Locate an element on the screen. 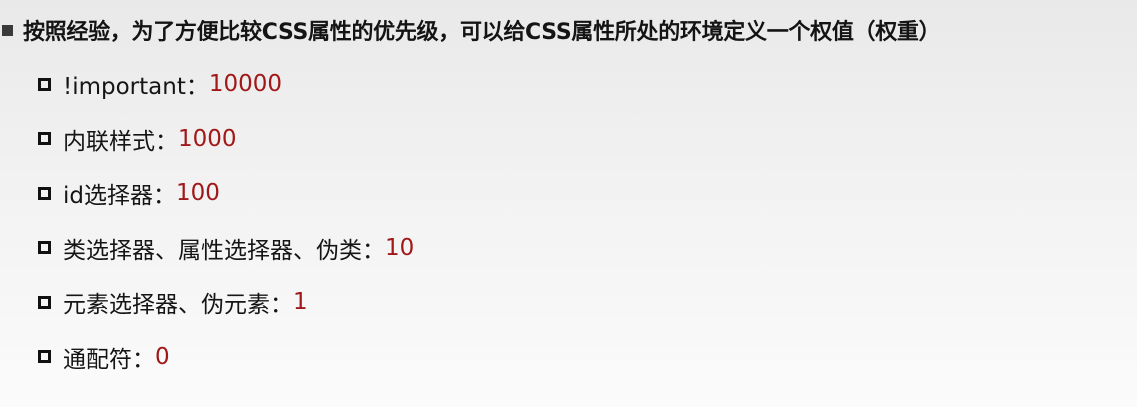  list-item: 元素选择器、伪元素： 1 is located at coordinates (226, 302).